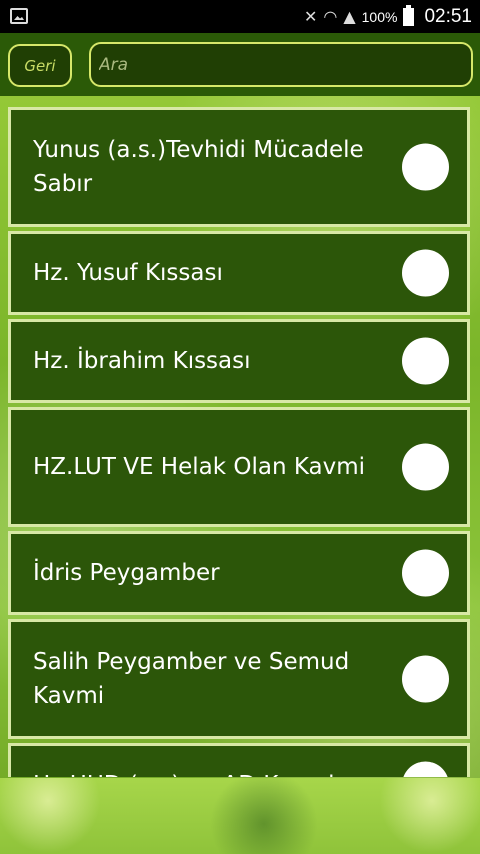  I want to click on list-item: Hz. İbrahim Kıssası, so click(239, 361).